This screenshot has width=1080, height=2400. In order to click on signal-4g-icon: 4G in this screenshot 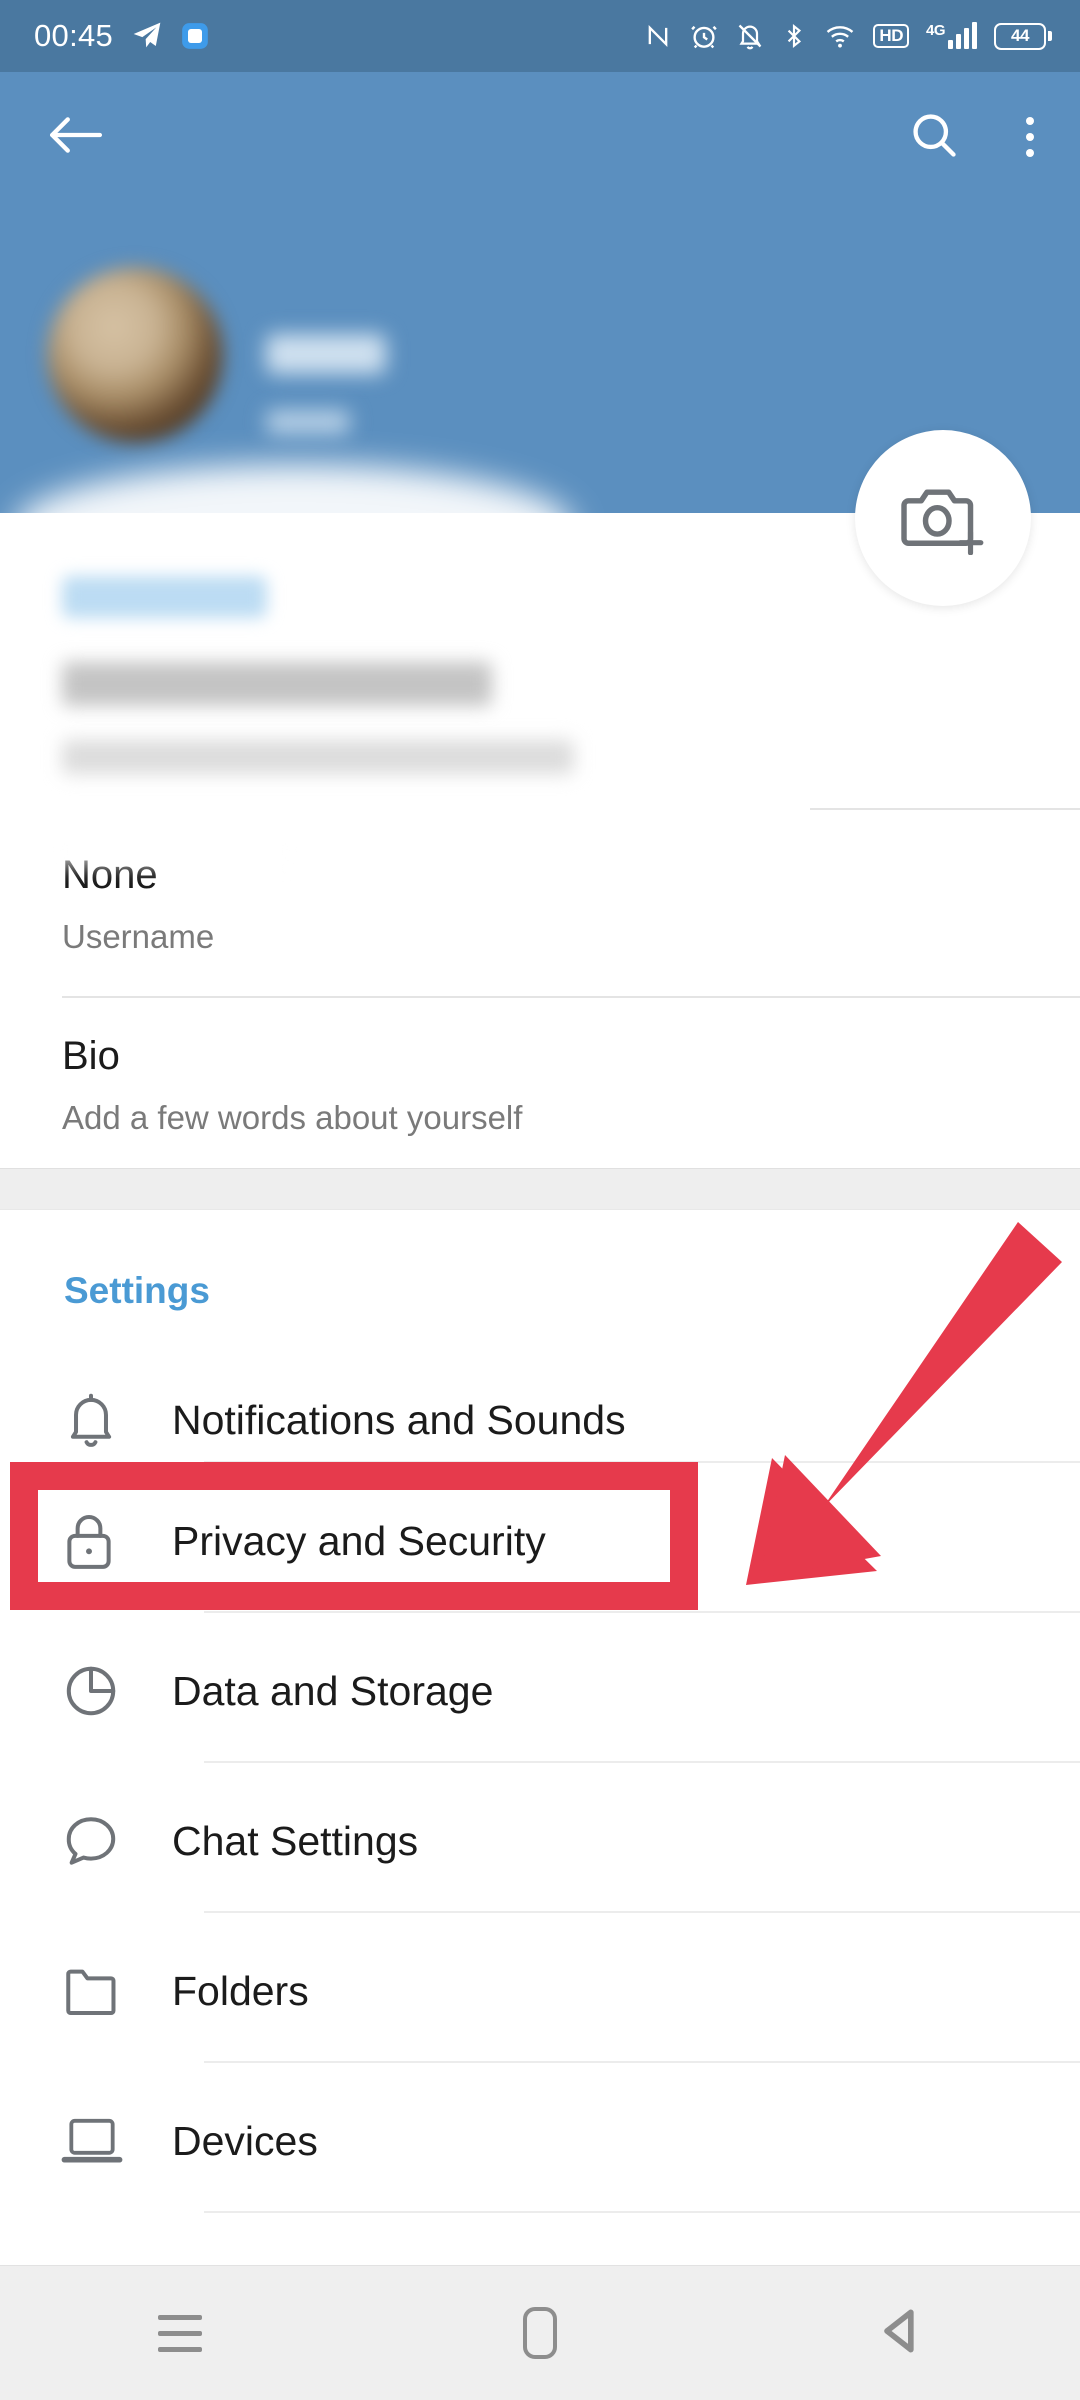, I will do `click(951, 35)`.